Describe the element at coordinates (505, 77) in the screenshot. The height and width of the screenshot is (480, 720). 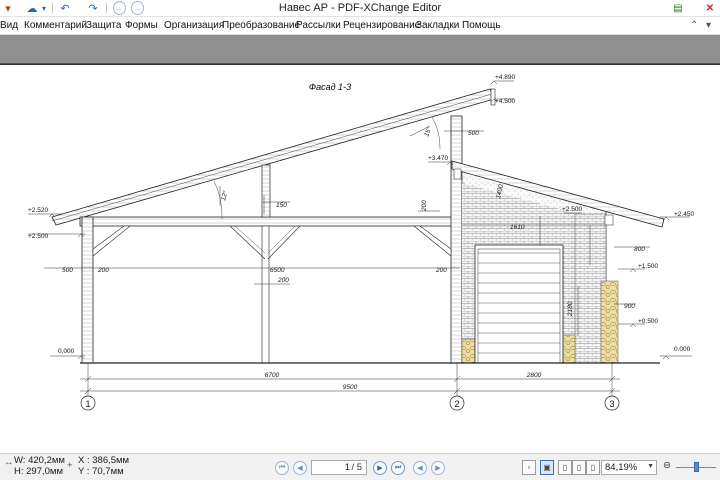
I see `level-top-ridge: +4.890` at that location.